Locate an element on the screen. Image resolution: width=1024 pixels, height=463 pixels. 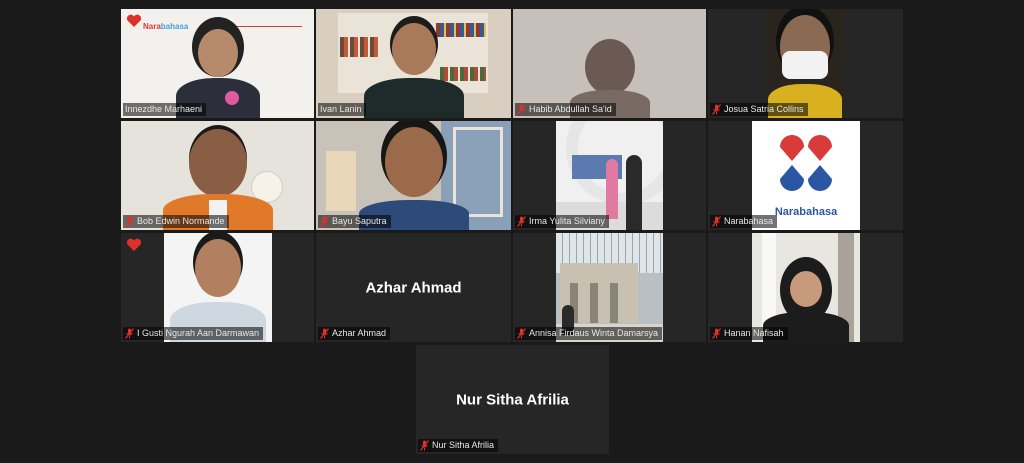
participant-tile: Josua Satria Collins is located at coordinates (805, 63).